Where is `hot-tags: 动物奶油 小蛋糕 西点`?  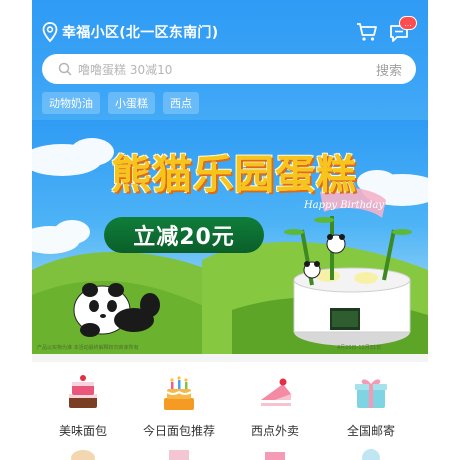
hot-tags: 动物奶油 小蛋糕 西点 is located at coordinates (120, 103).